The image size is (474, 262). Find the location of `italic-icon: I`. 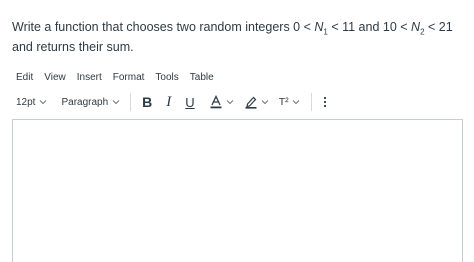

italic-icon: I is located at coordinates (169, 101).